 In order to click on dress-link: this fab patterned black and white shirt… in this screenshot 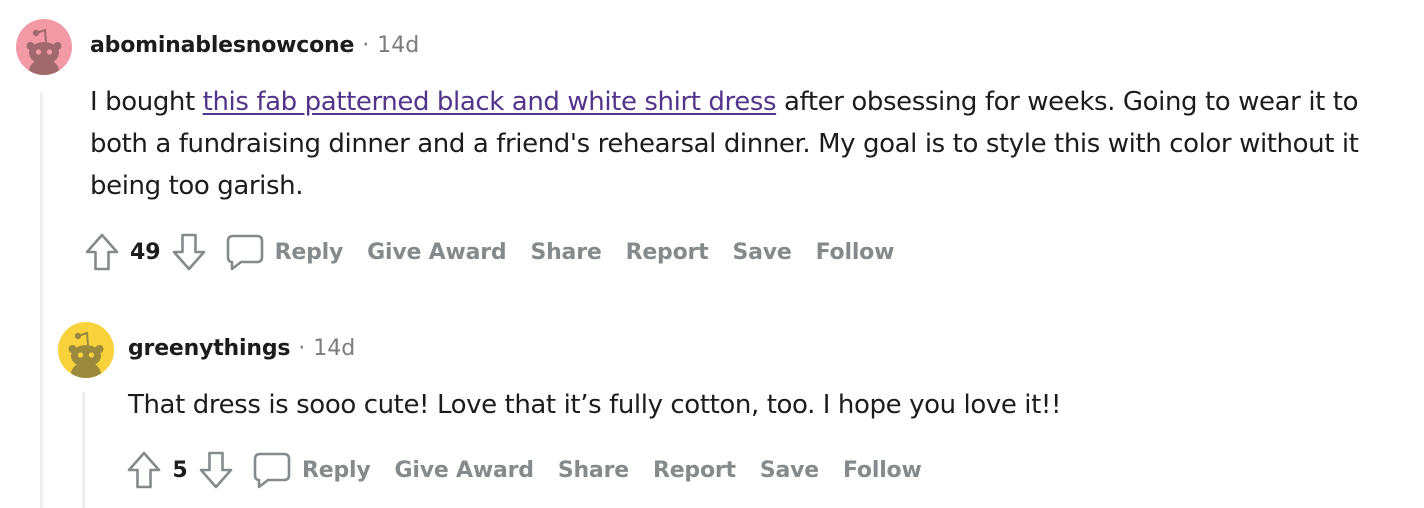, I will do `click(490, 102)`.